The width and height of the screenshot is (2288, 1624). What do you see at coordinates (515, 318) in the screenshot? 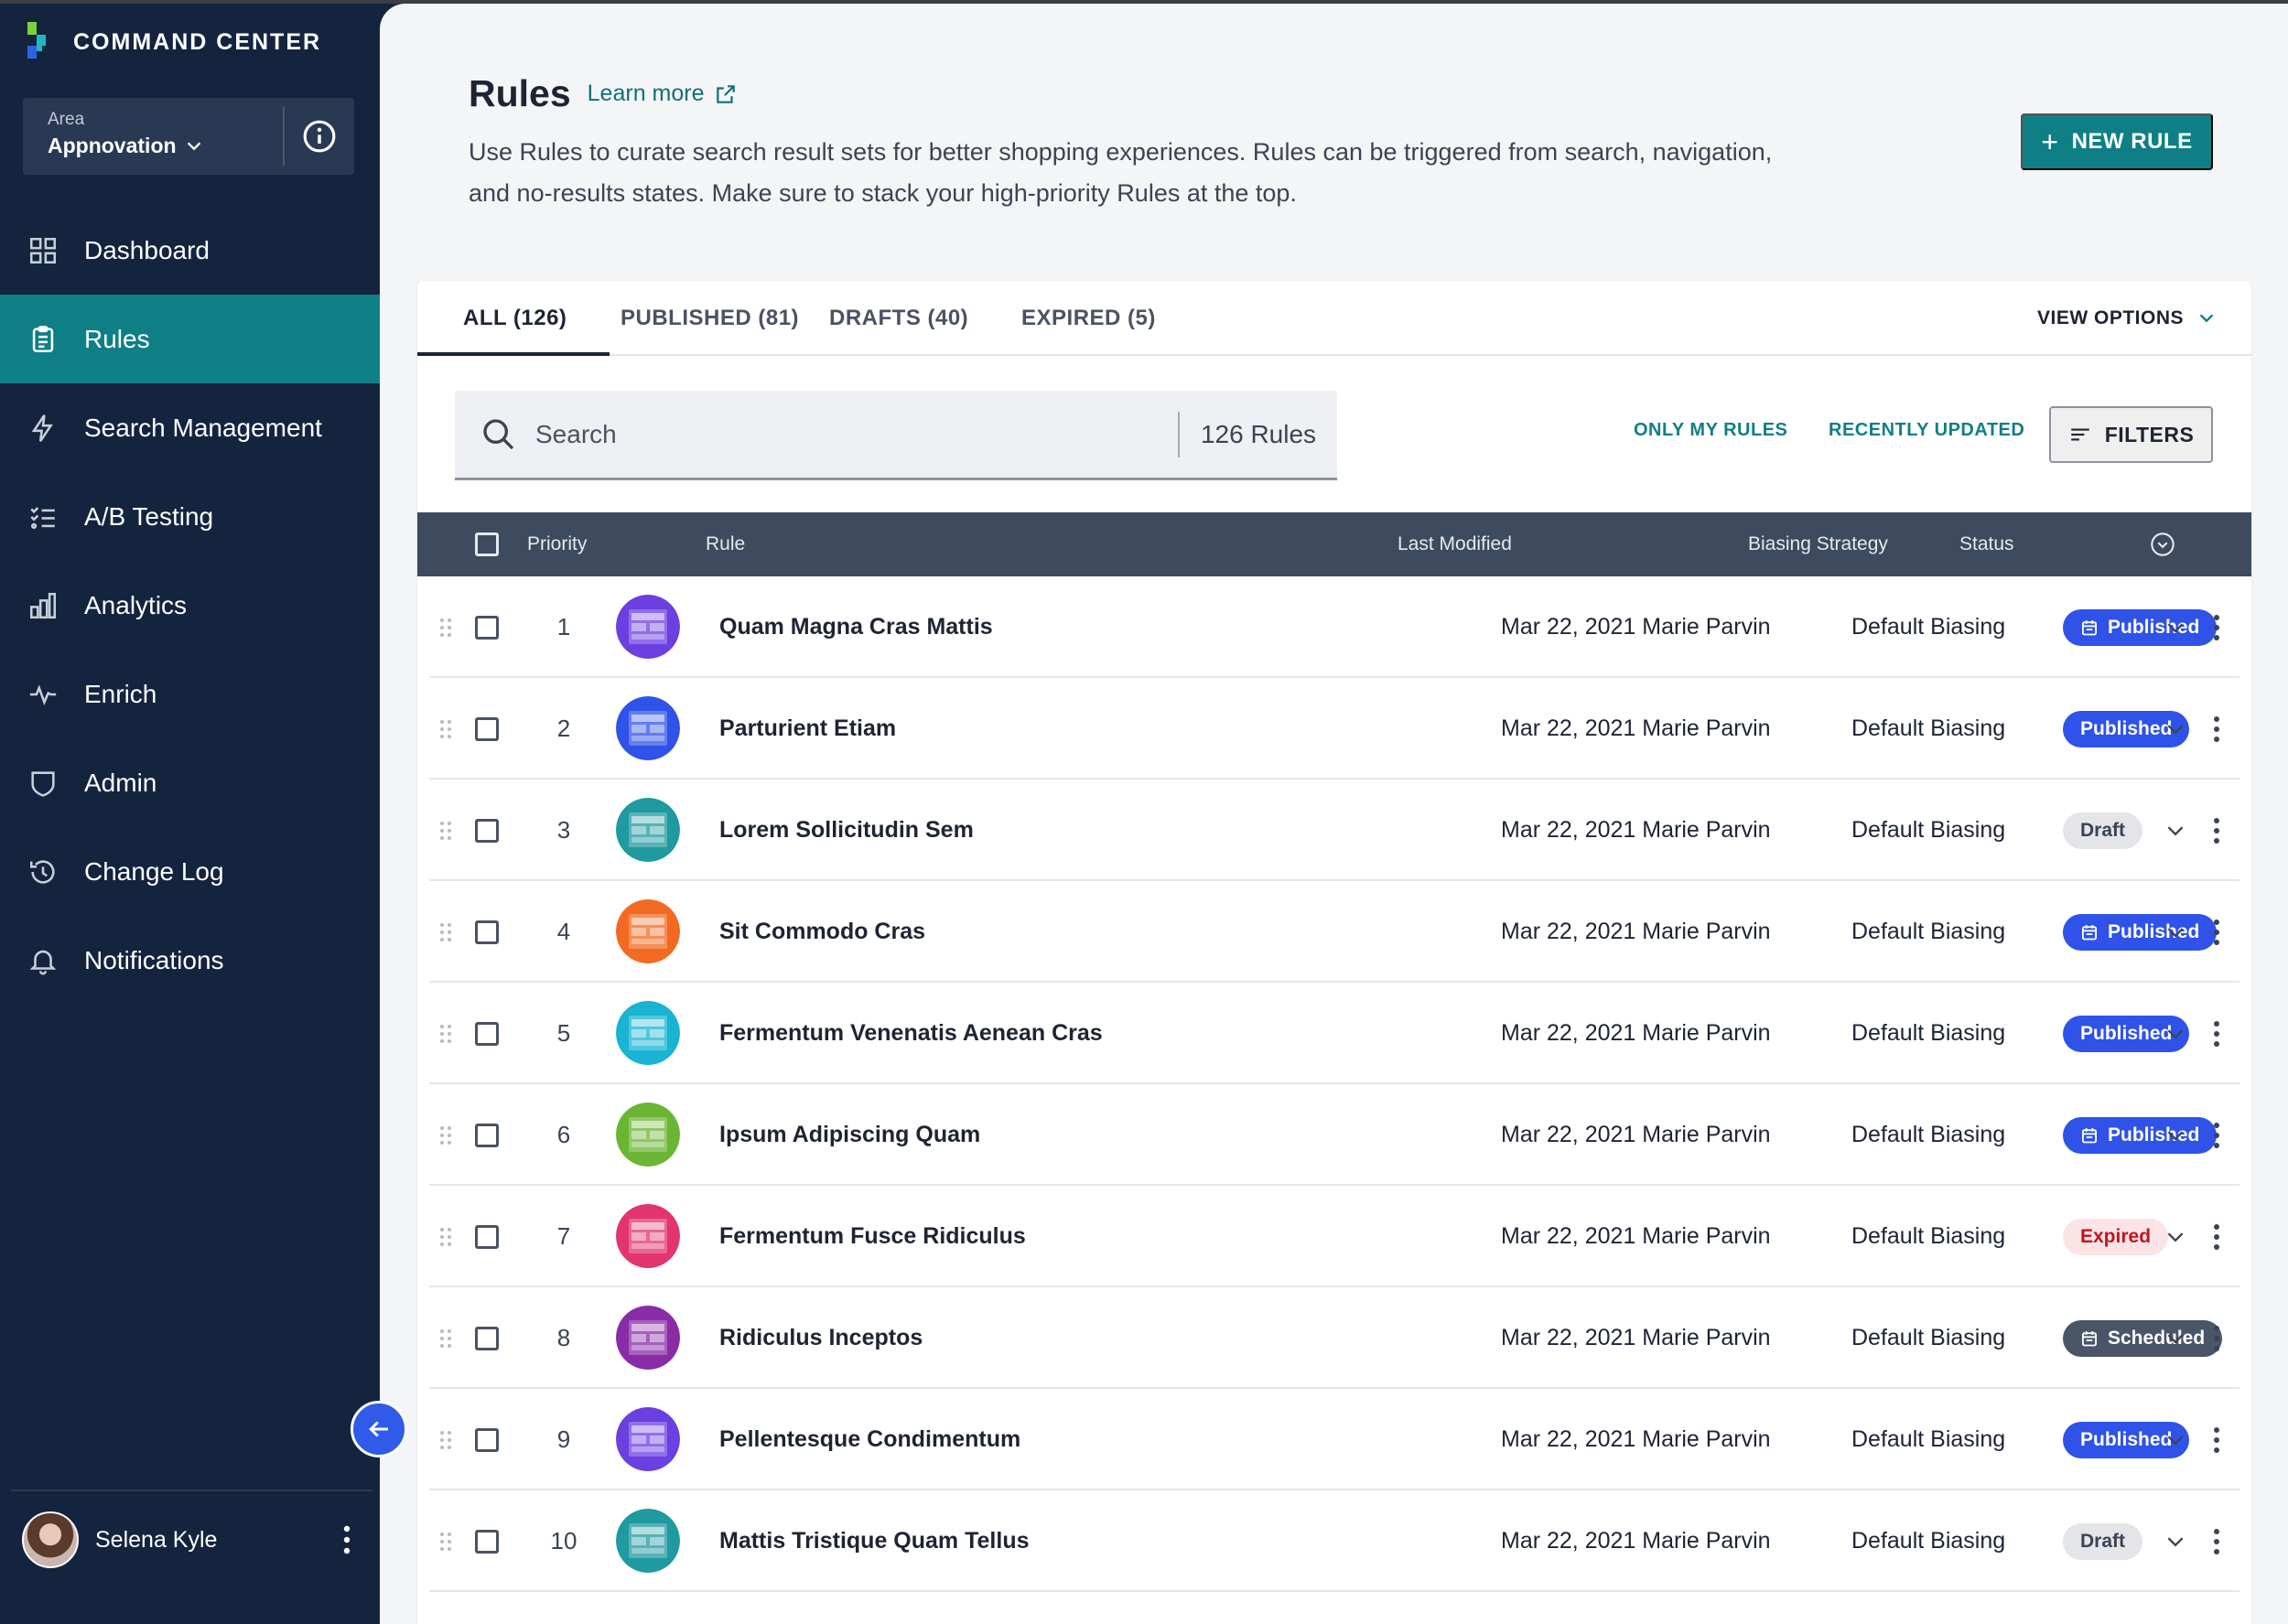
I see `tab-all: ALL (126)` at bounding box center [515, 318].